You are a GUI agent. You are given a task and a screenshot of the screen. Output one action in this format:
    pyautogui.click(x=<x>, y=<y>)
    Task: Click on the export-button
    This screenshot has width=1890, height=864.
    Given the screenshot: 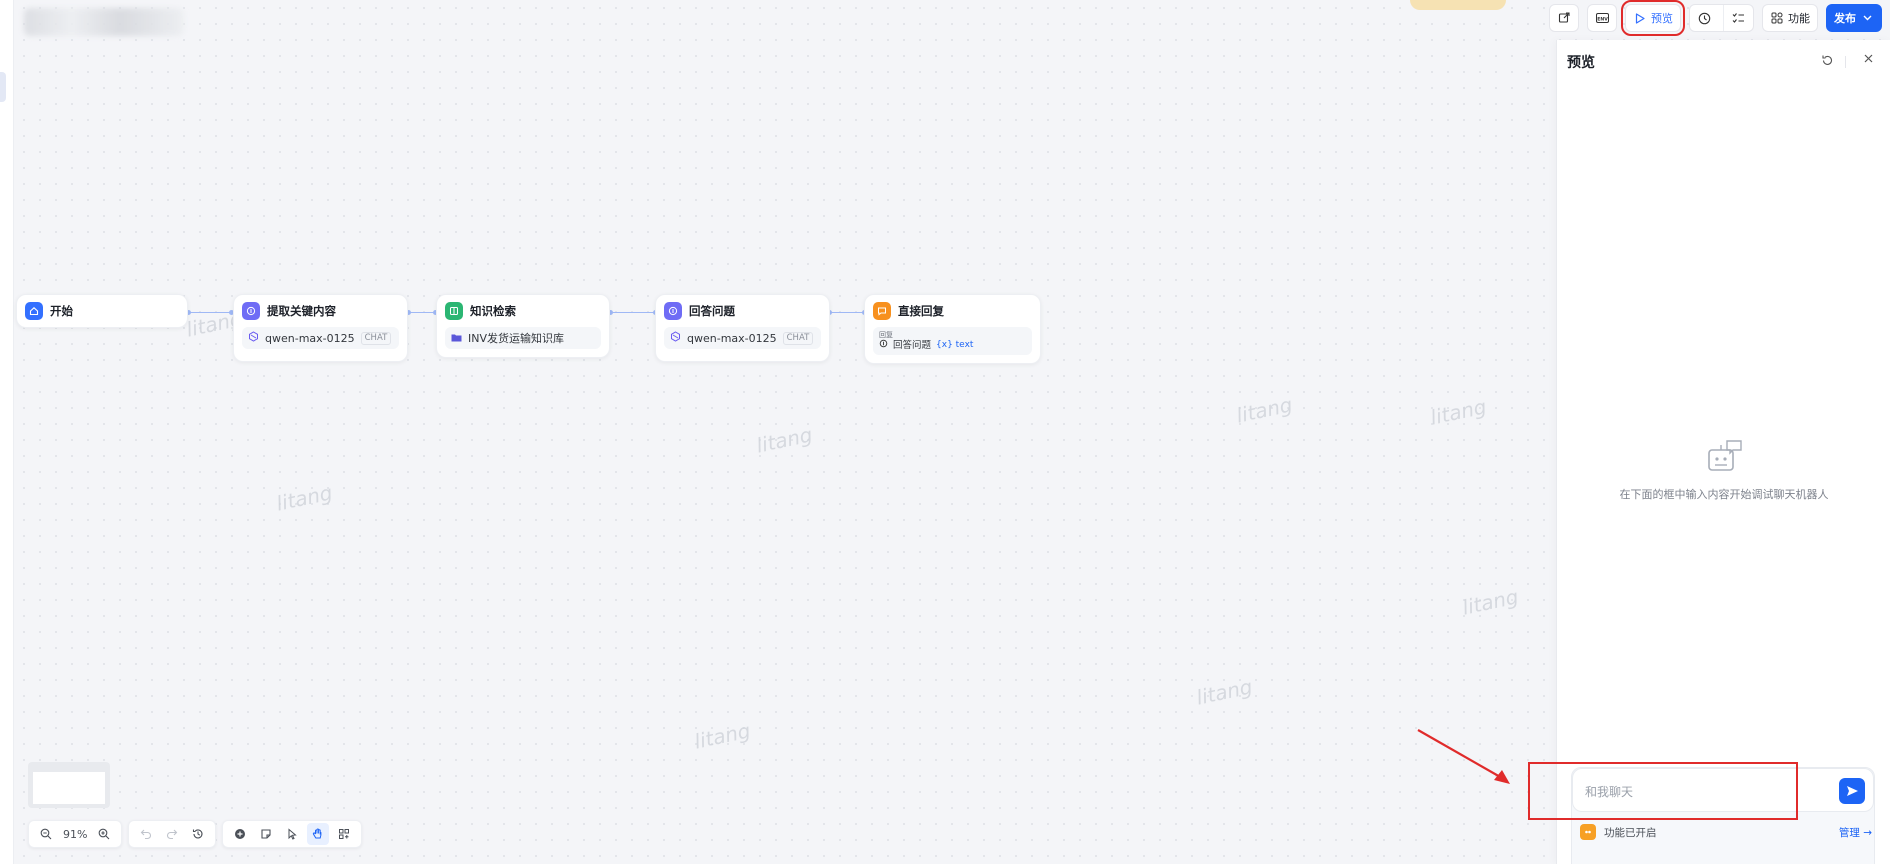 What is the action you would take?
    pyautogui.click(x=1564, y=18)
    